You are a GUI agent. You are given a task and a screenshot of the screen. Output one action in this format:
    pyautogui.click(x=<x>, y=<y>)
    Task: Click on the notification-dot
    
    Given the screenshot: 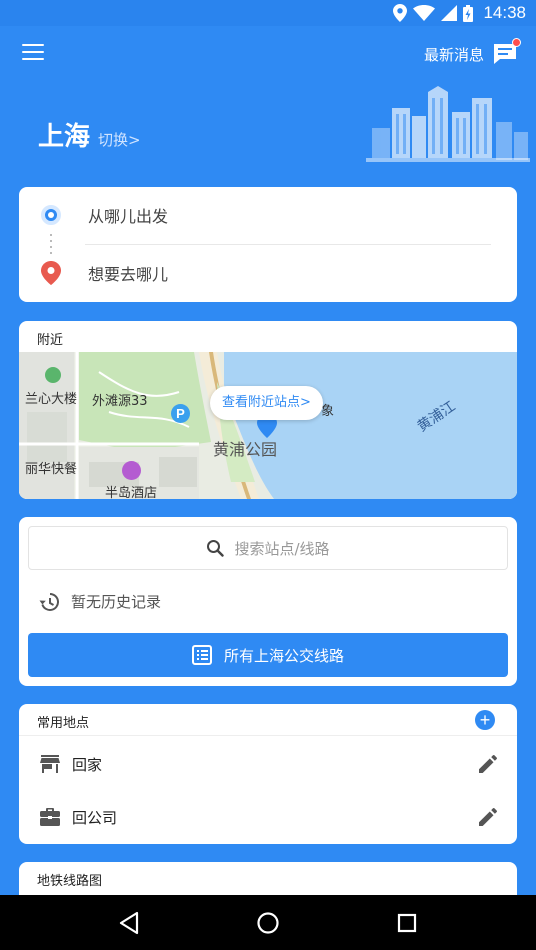 What is the action you would take?
    pyautogui.click(x=516, y=42)
    